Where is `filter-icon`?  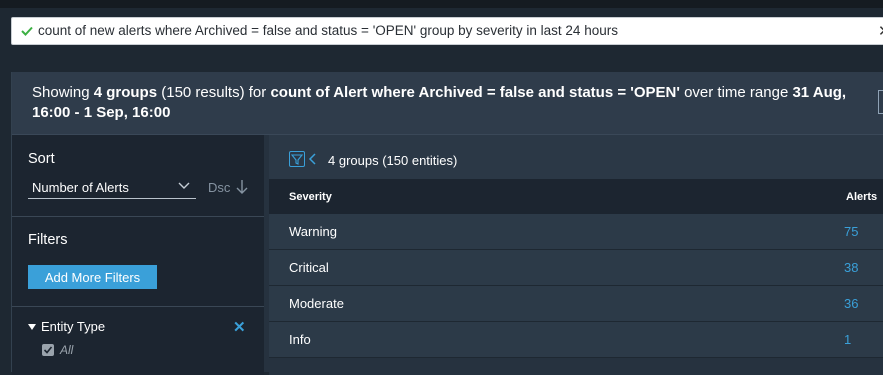
filter-icon is located at coordinates (297, 159).